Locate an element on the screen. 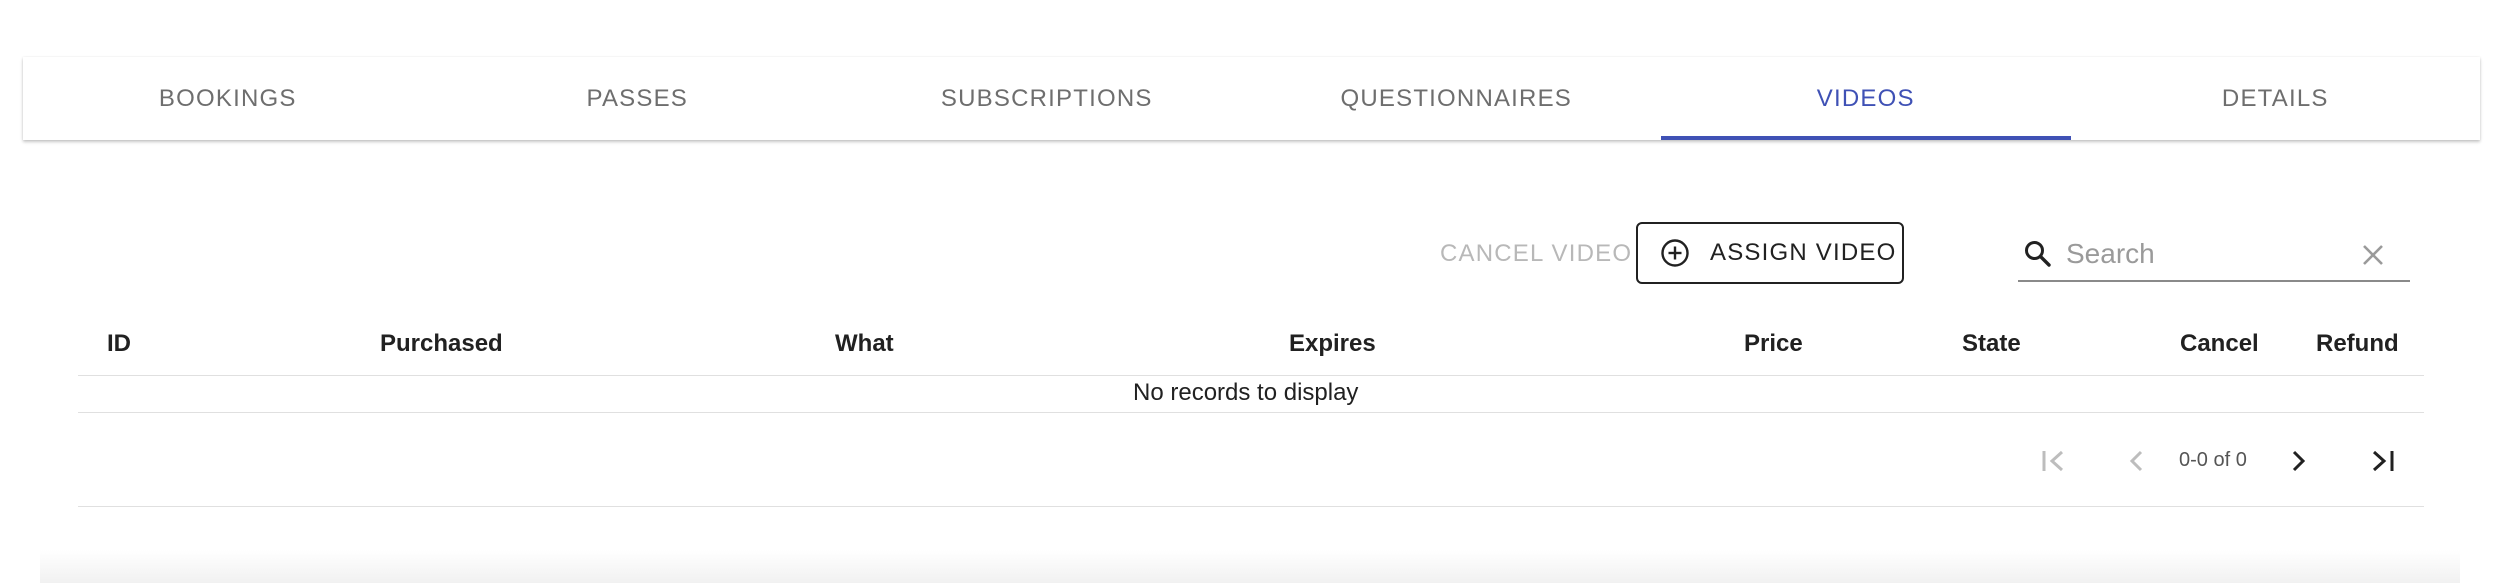 This screenshot has width=2500, height=583. last-page-icon is located at coordinates (2382, 461).